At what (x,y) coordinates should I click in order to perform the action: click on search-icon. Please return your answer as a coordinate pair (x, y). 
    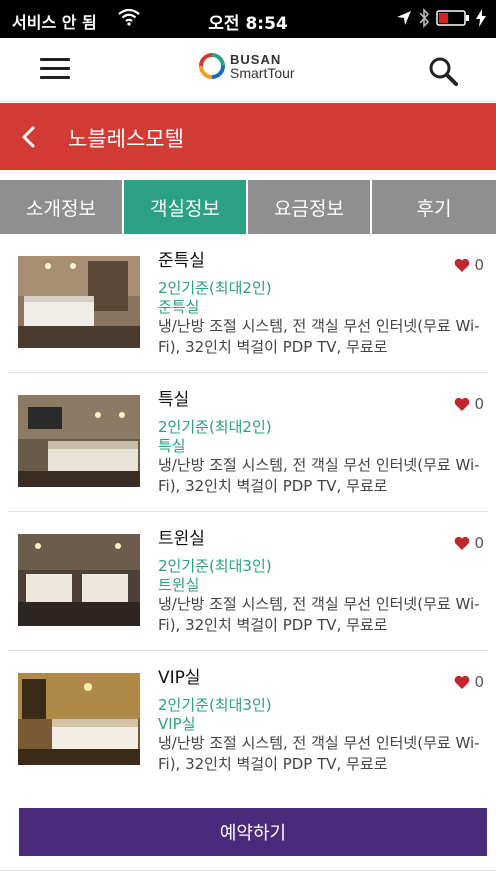
    Looking at the image, I should click on (443, 73).